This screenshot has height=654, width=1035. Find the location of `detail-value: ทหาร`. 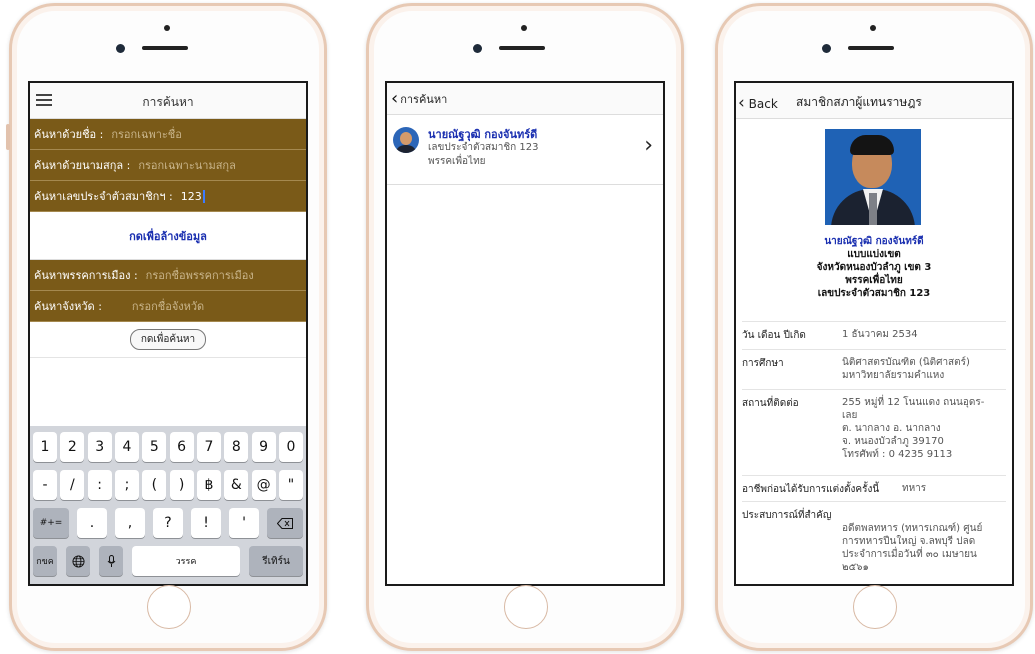

detail-value: ทหาร is located at coordinates (914, 488).